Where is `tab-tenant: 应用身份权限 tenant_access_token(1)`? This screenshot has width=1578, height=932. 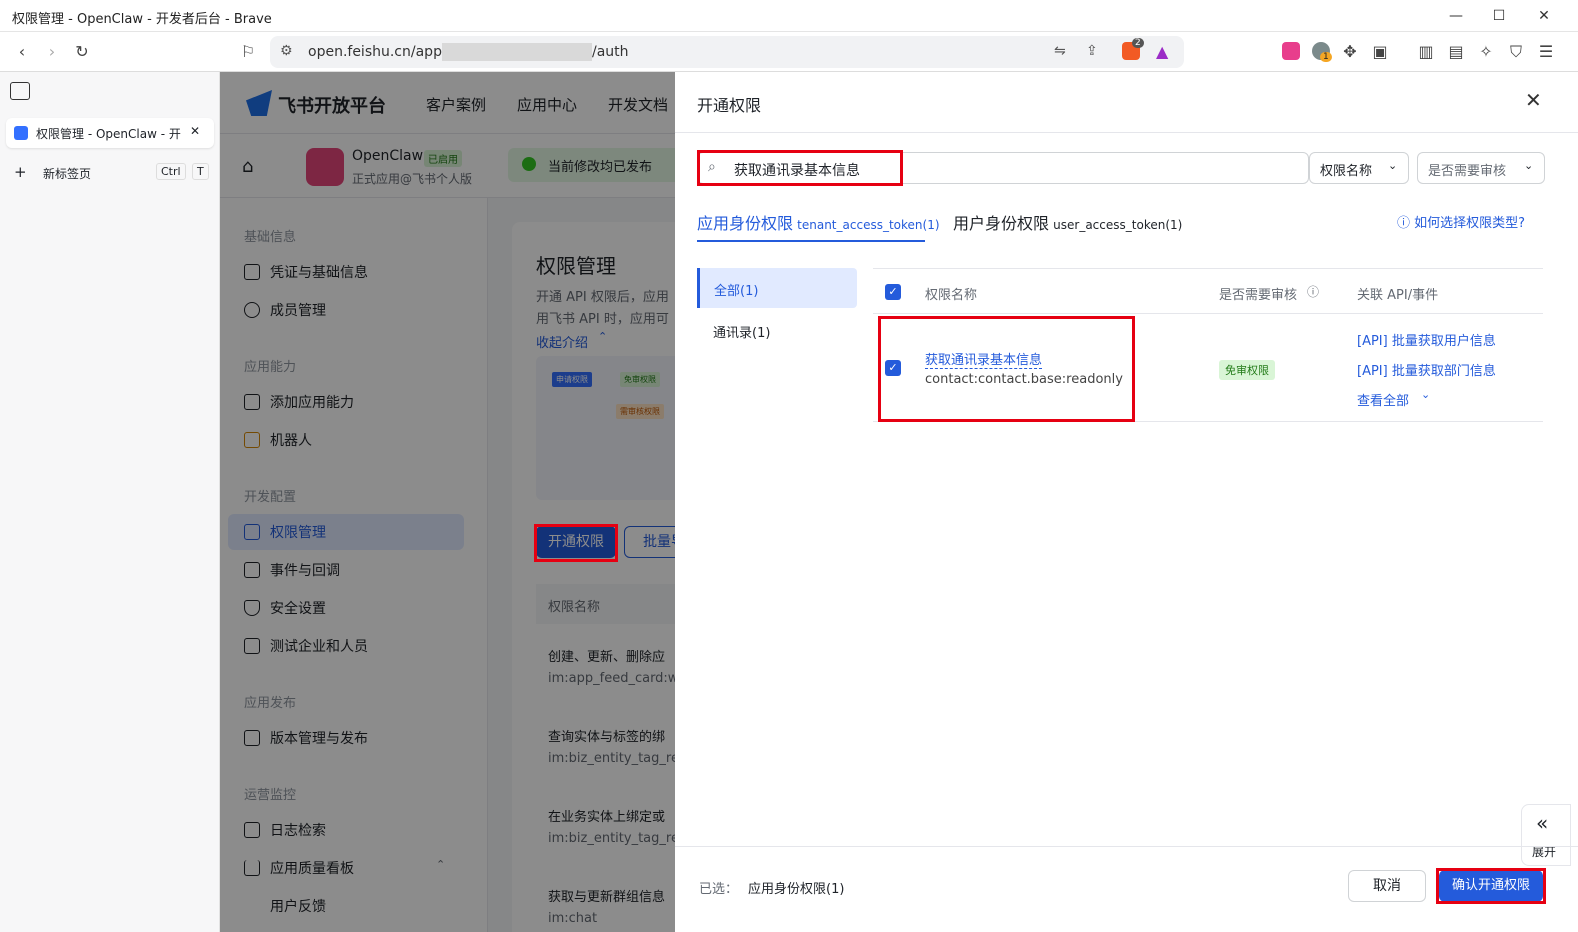 tab-tenant: 应用身份权限 tenant_access_token(1) is located at coordinates (818, 226).